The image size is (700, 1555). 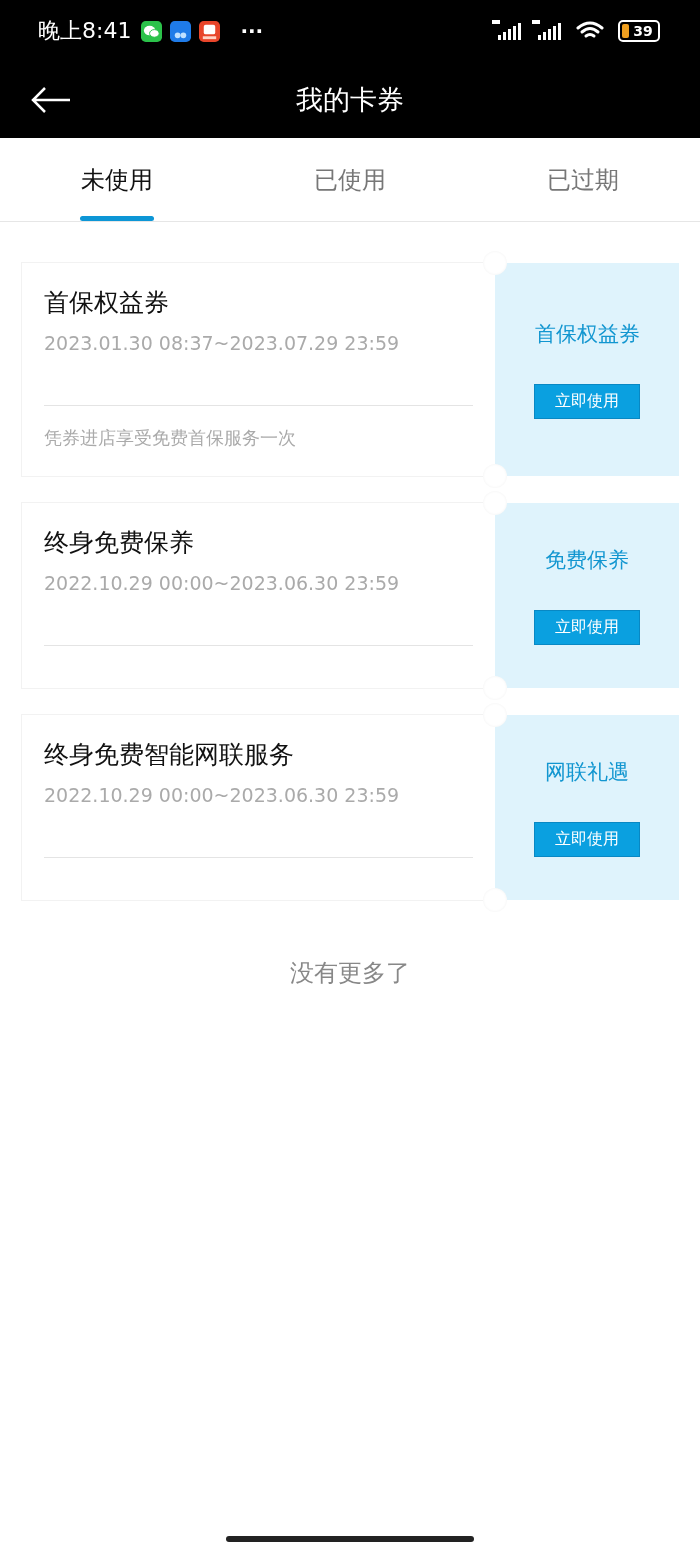 I want to click on coupon-type: 网联礼遇, so click(x=587, y=772).